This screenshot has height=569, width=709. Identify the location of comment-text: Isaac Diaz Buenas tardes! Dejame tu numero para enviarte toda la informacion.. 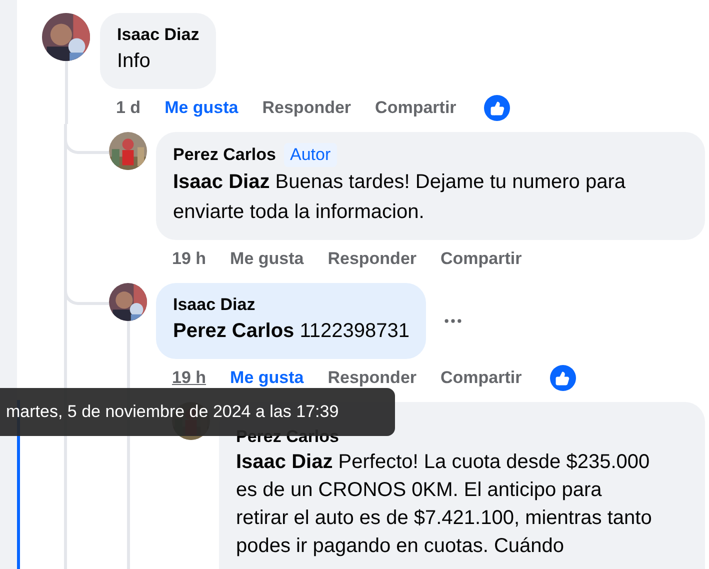
(399, 197).